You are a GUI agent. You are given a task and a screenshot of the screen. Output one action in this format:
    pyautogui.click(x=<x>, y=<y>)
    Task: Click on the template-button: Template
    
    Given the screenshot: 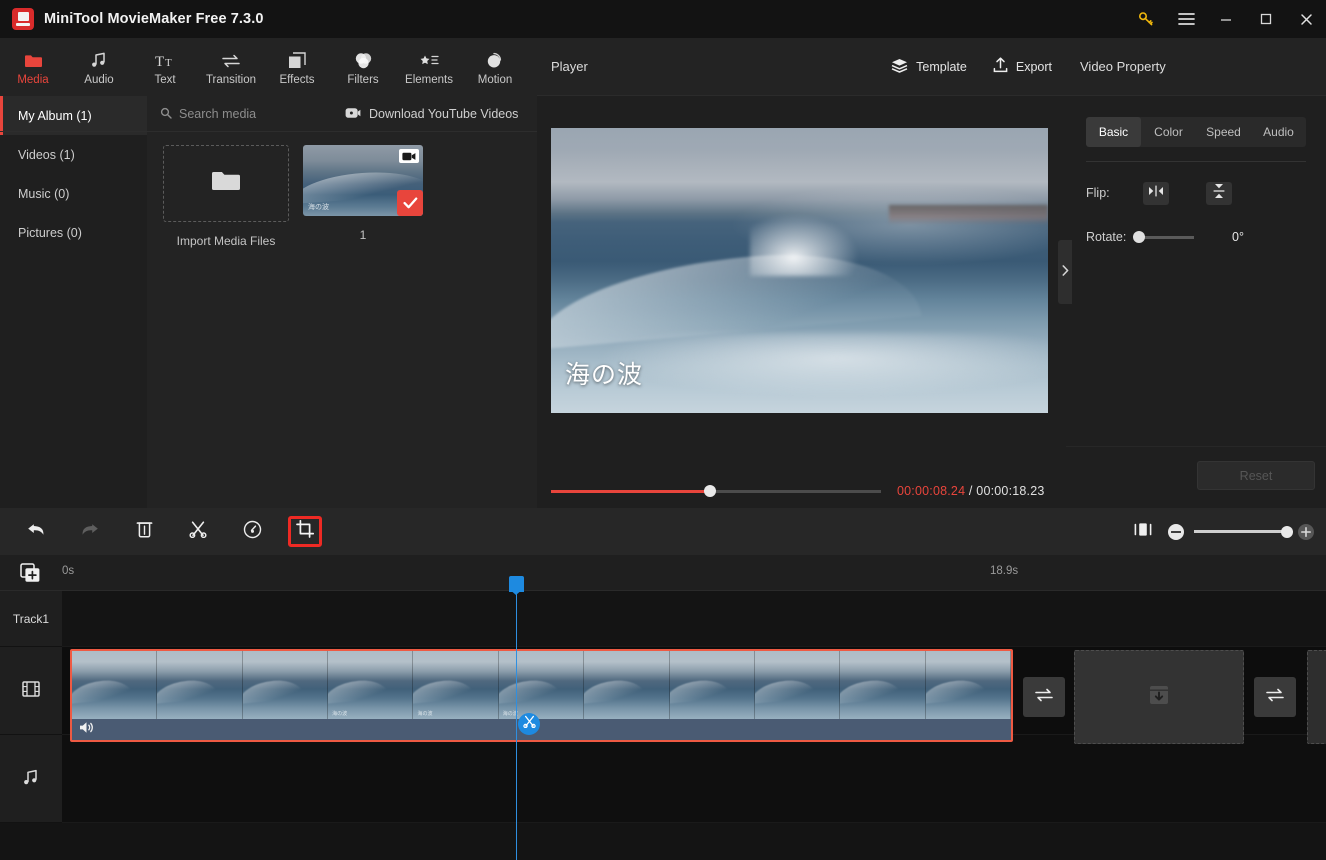 What is the action you would take?
    pyautogui.click(x=929, y=67)
    